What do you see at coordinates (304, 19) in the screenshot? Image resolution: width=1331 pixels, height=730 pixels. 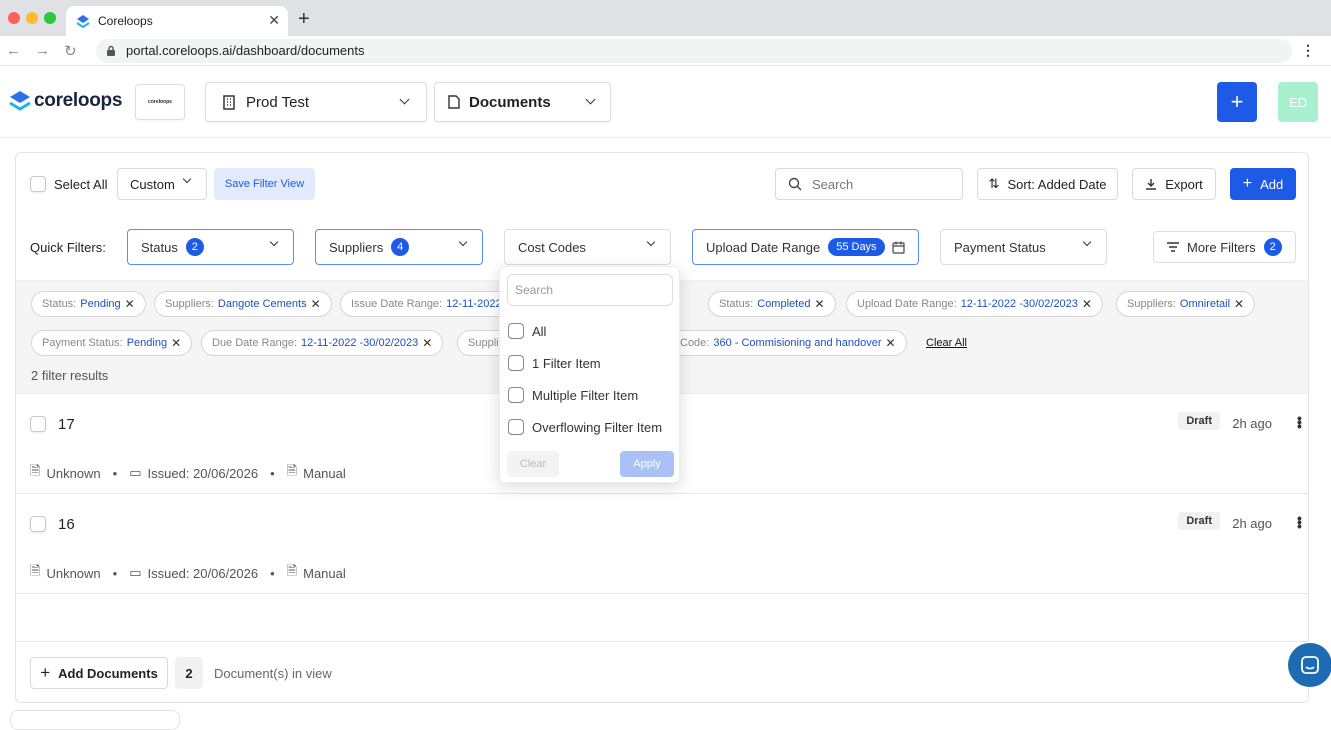 I see `new-tab-button: +` at bounding box center [304, 19].